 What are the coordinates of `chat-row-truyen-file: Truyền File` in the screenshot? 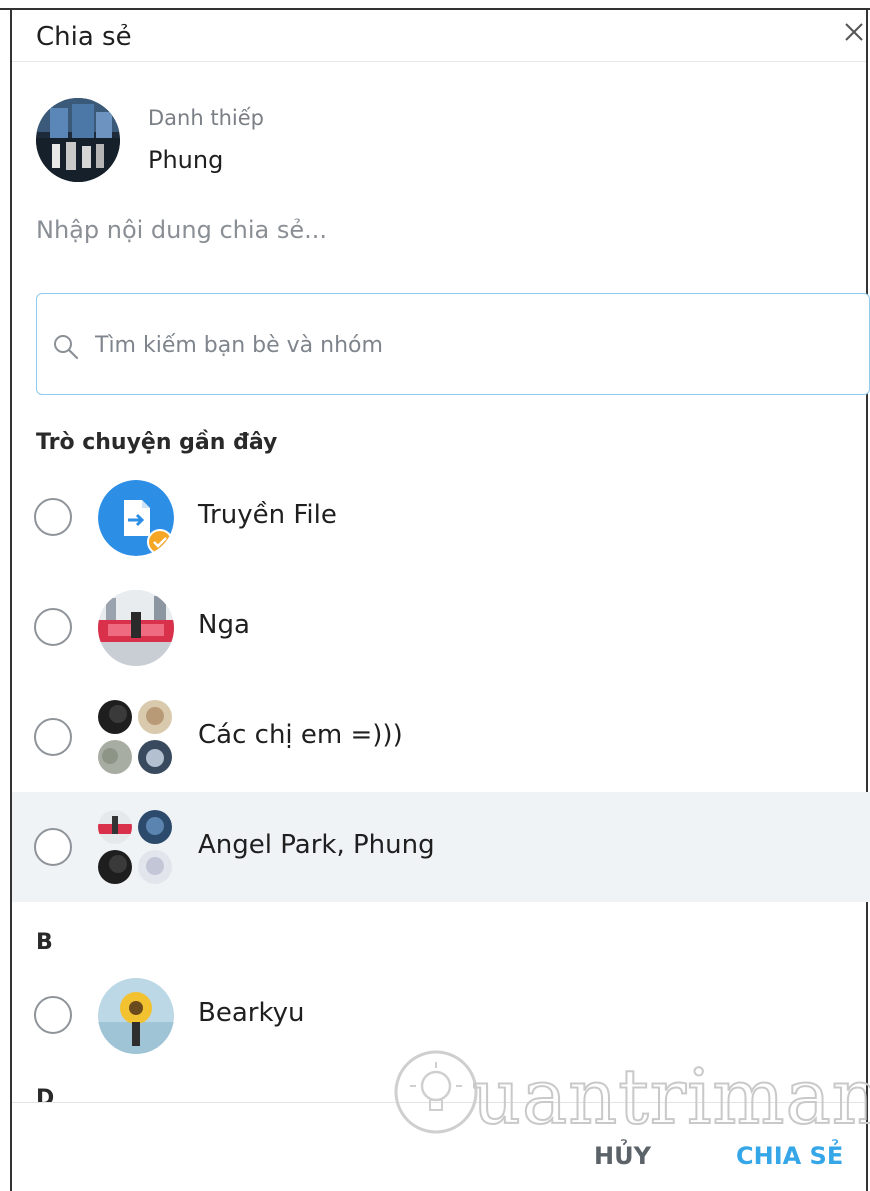 It's located at (441, 517).